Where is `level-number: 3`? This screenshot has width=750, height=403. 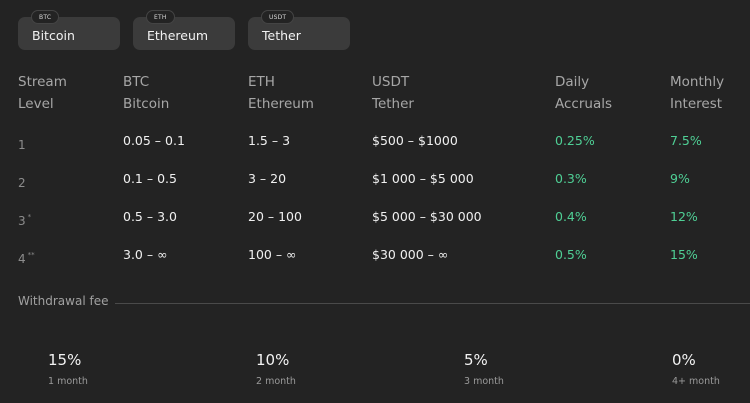 level-number: 3 is located at coordinates (22, 221).